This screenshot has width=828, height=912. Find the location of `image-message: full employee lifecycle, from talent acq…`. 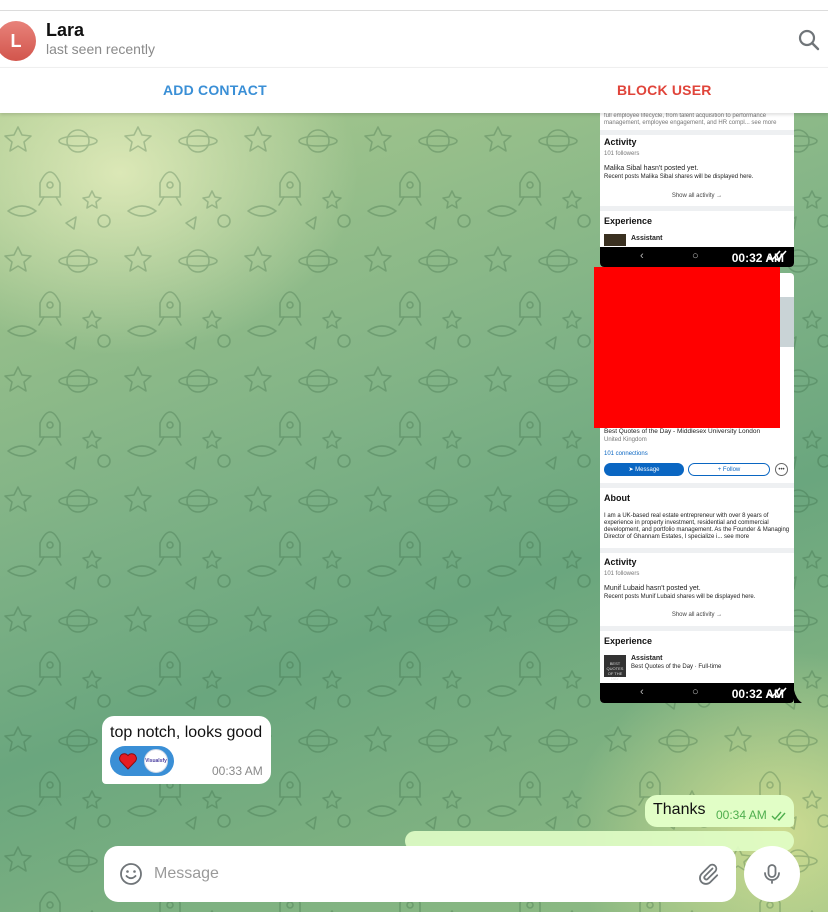

image-message: full employee lifecycle, from talent acq… is located at coordinates (697, 190).